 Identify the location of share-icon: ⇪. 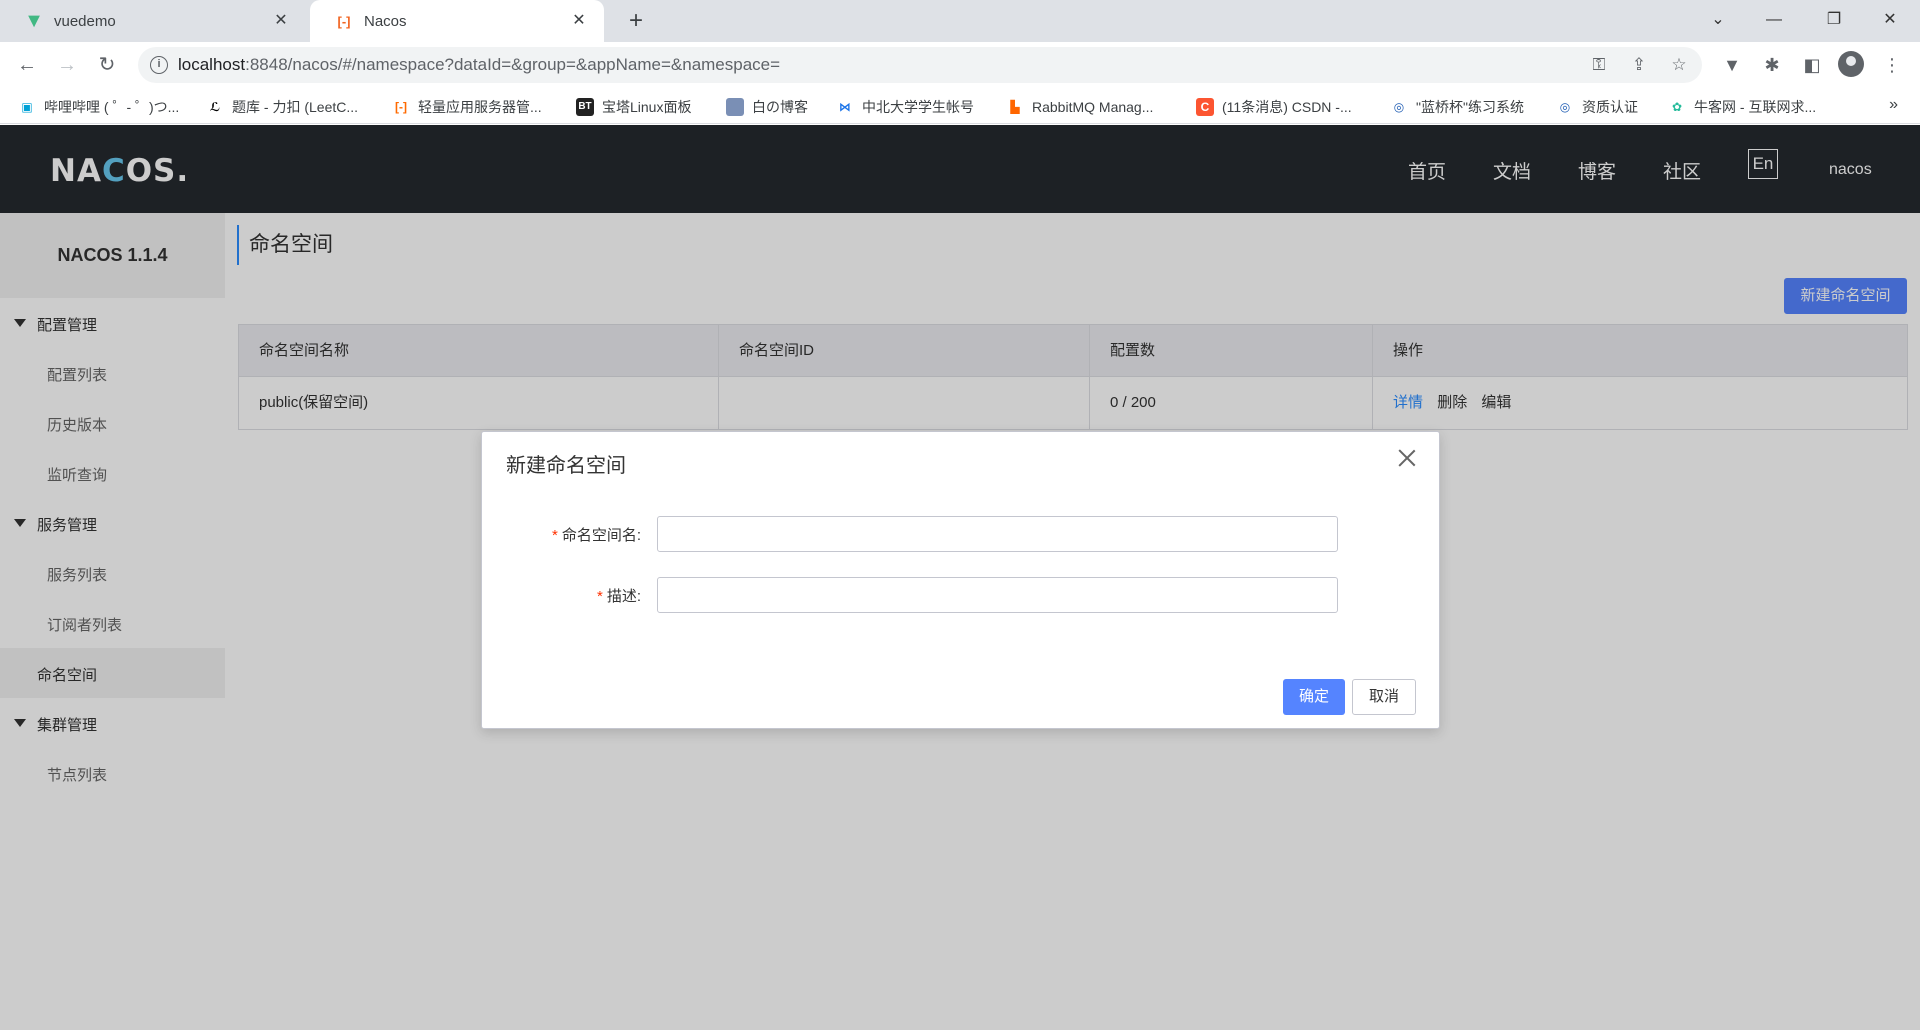
(1639, 65).